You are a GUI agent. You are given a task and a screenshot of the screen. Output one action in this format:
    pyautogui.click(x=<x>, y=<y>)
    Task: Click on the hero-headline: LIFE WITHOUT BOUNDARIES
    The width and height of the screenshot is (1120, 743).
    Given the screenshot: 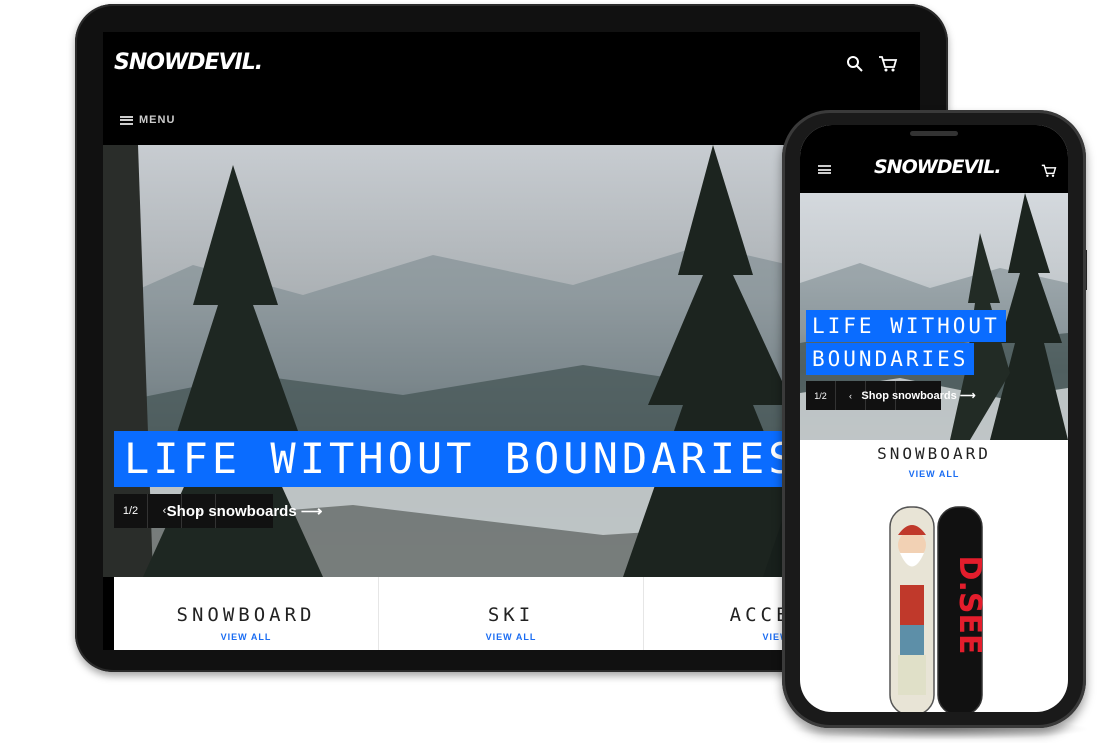 What is the action you would take?
    pyautogui.click(x=462, y=459)
    